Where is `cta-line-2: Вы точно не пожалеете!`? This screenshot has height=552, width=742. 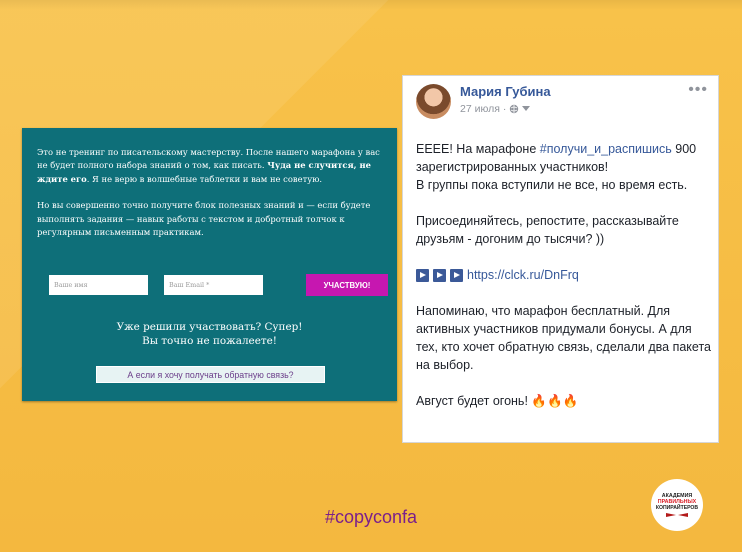 cta-line-2: Вы точно не пожалеете! is located at coordinates (209, 341).